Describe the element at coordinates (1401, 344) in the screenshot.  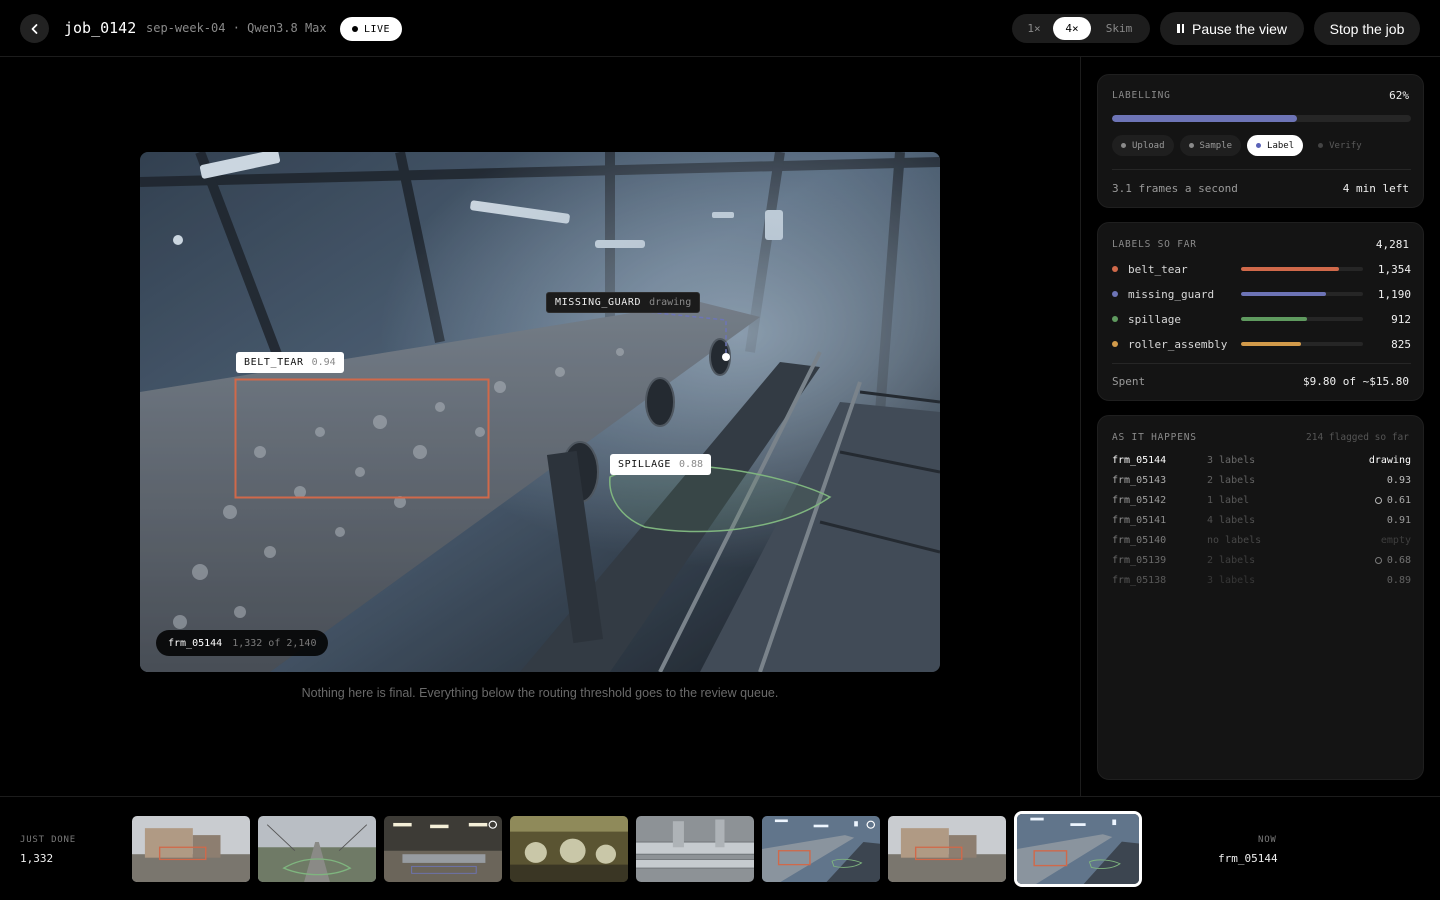
I see `label-count: 825` at that location.